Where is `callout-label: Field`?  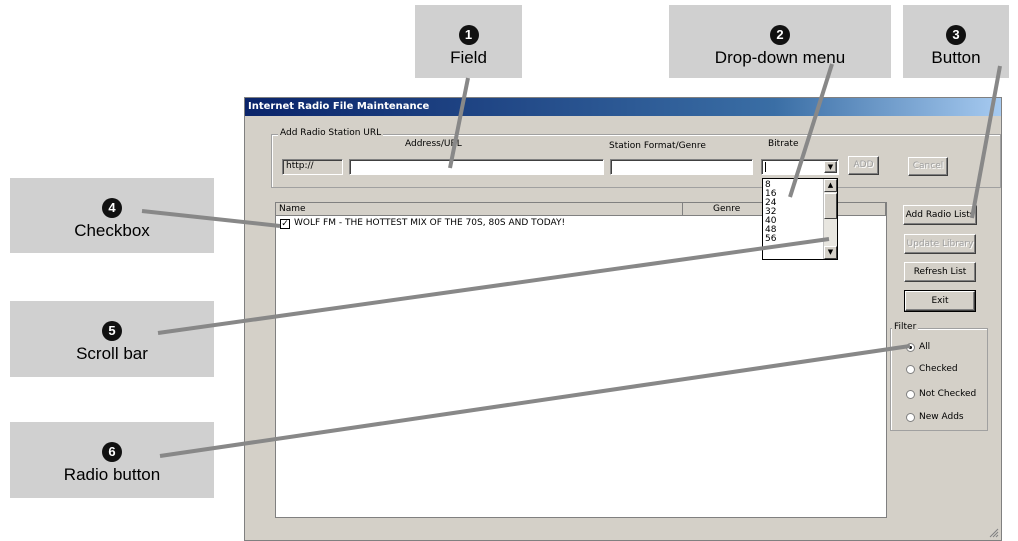
callout-label: Field is located at coordinates (468, 57).